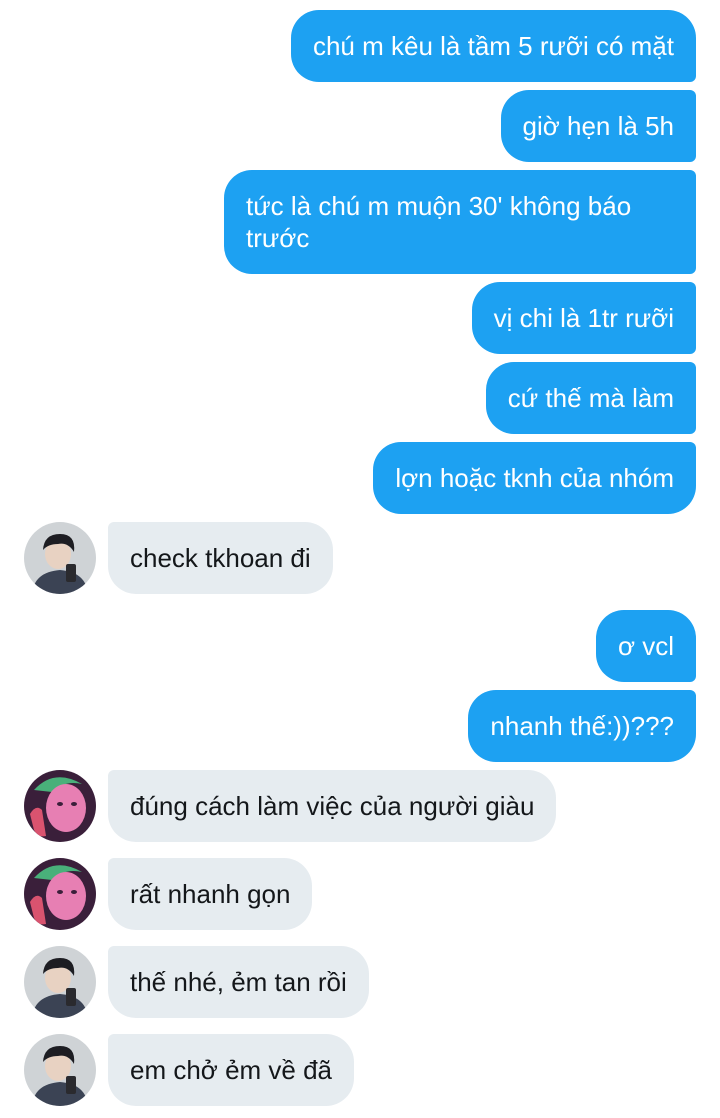 The image size is (720, 1118). I want to click on incoming-message-bubble: em chở ẻm về đã, so click(231, 1070).